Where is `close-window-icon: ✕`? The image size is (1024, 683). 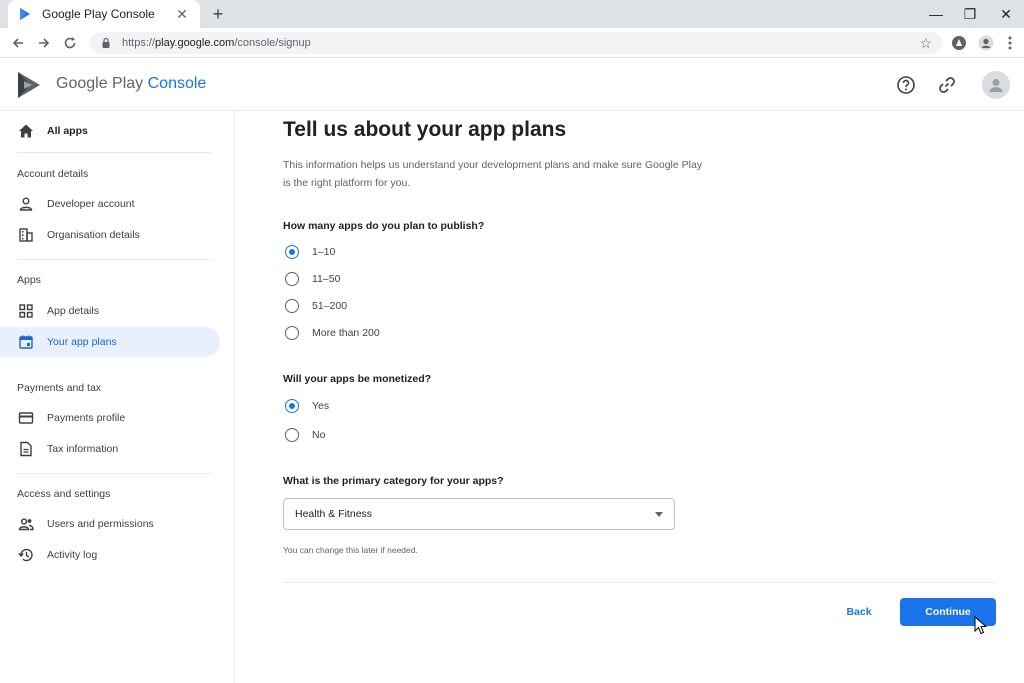 close-window-icon: ✕ is located at coordinates (1006, 14).